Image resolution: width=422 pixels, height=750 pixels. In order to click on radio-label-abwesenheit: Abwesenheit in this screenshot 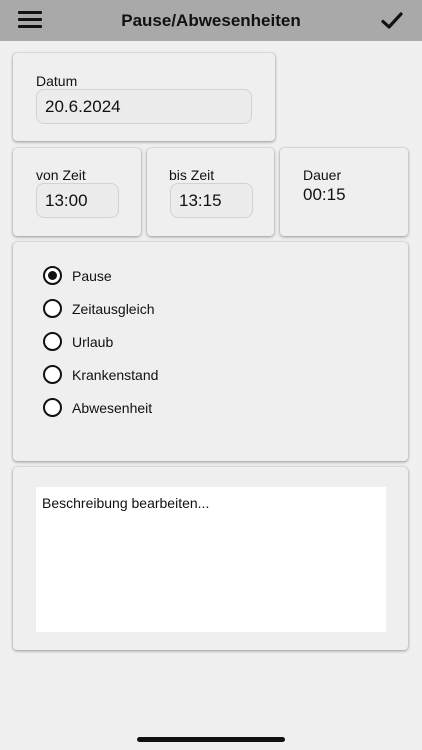, I will do `click(112, 407)`.